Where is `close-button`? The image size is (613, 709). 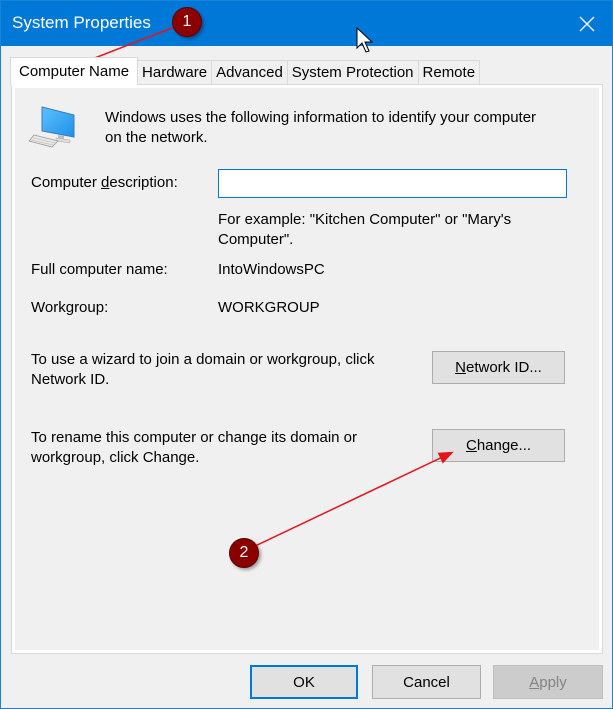
close-button is located at coordinates (587, 24).